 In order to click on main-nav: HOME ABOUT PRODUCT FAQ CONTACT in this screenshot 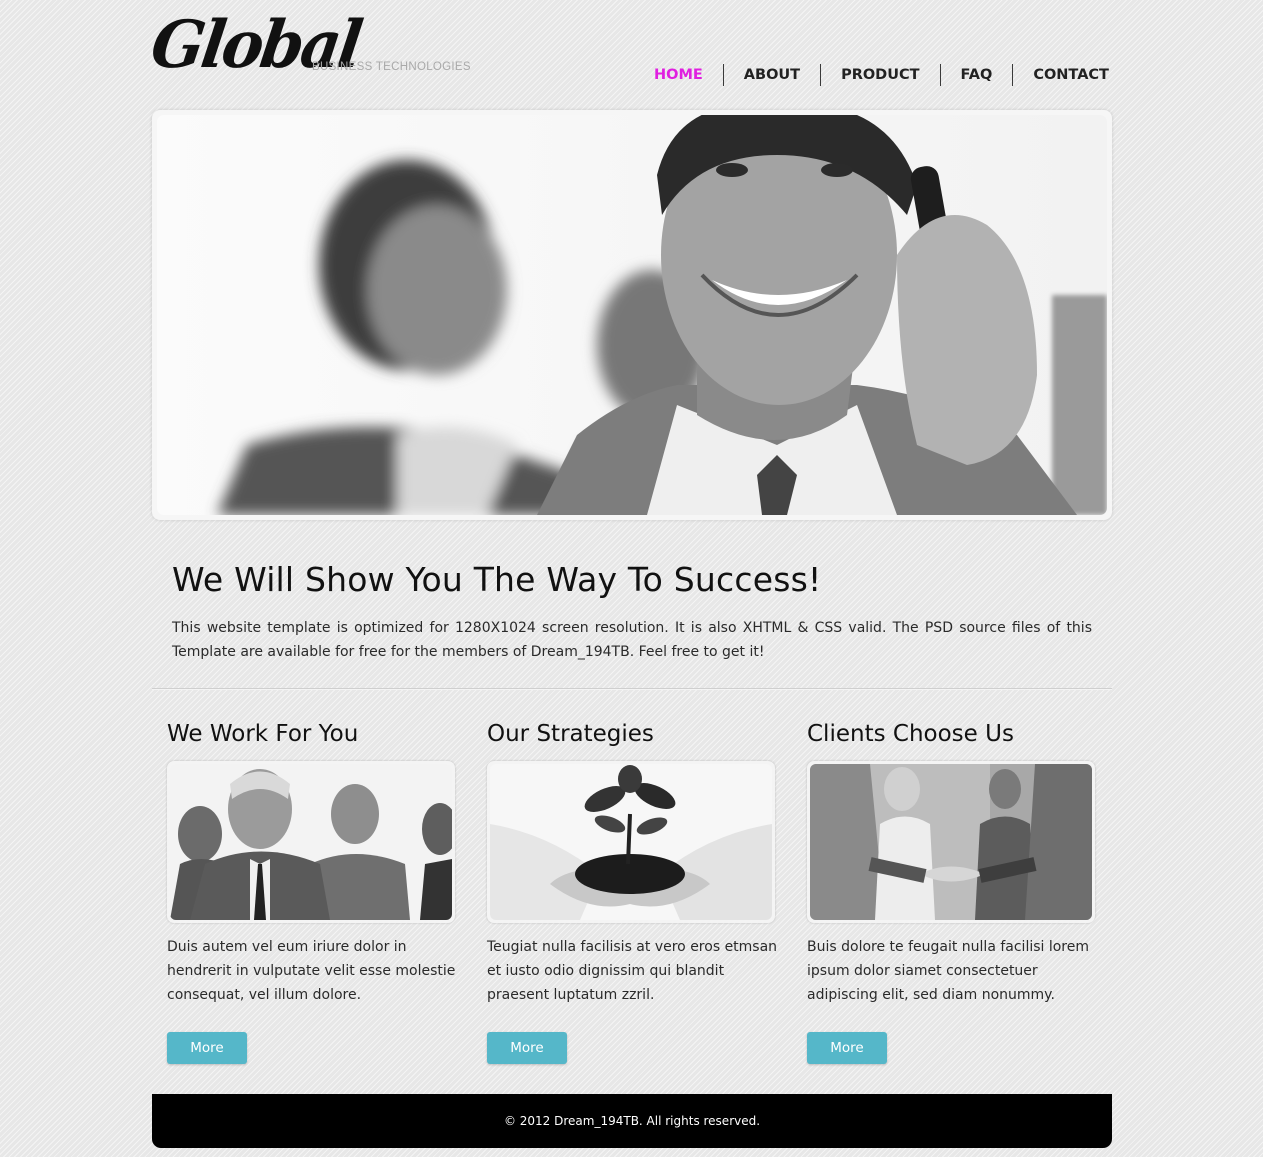, I will do `click(882, 75)`.